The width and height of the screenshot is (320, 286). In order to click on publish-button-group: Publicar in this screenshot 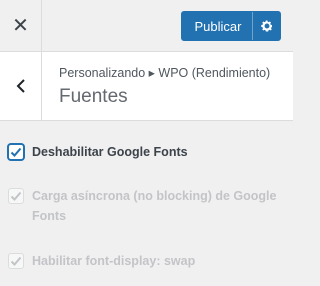, I will do `click(231, 26)`.